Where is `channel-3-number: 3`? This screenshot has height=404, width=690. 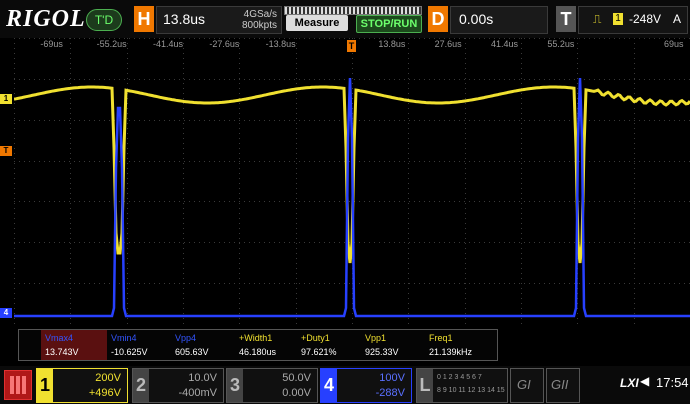 channel-3-number: 3 is located at coordinates (235, 385).